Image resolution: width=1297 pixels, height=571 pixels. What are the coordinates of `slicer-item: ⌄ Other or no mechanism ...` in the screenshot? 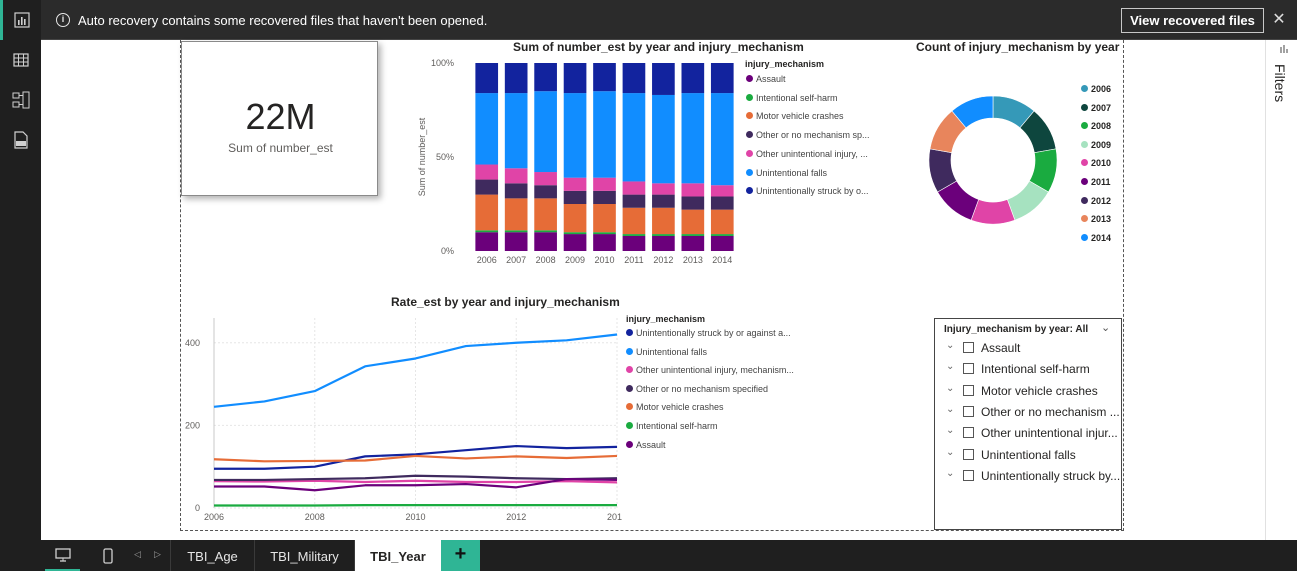 It's located at (1029, 412).